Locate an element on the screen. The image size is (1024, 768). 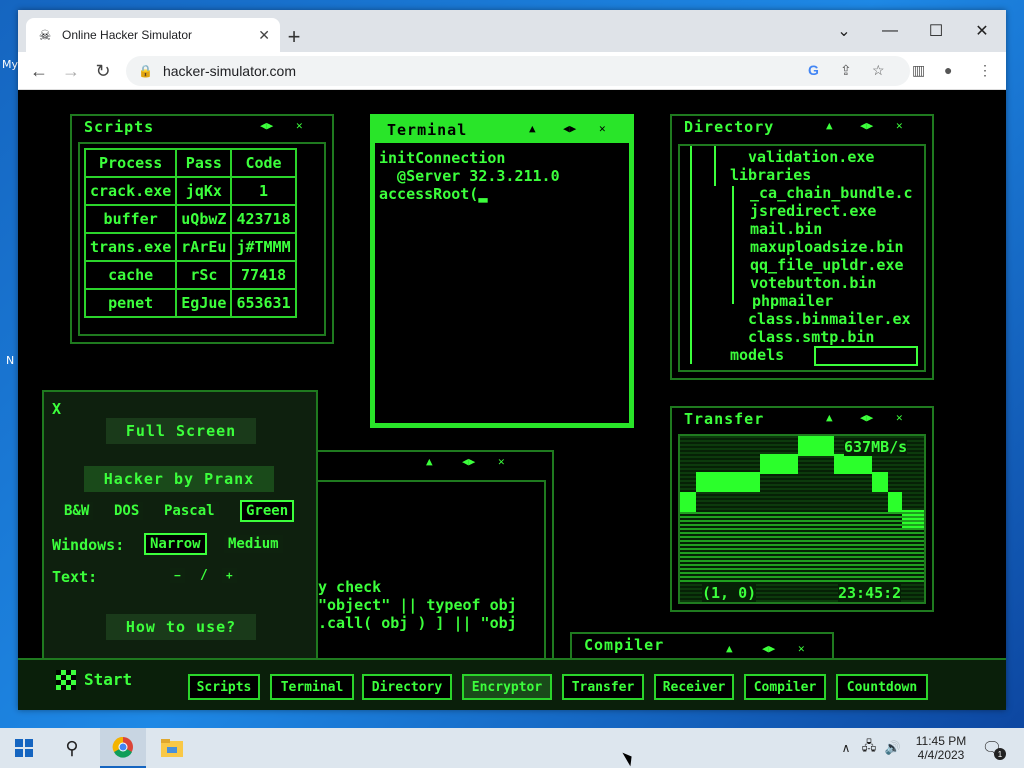
table-header: Process is located at coordinates (130, 163).